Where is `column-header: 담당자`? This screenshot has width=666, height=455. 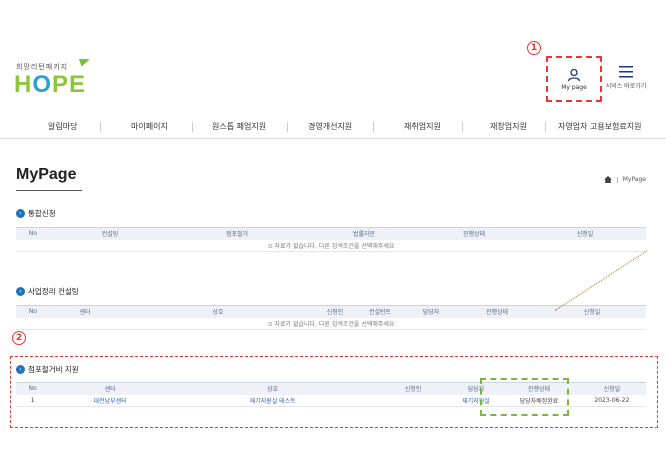
column-header: 담당자 is located at coordinates (431, 311).